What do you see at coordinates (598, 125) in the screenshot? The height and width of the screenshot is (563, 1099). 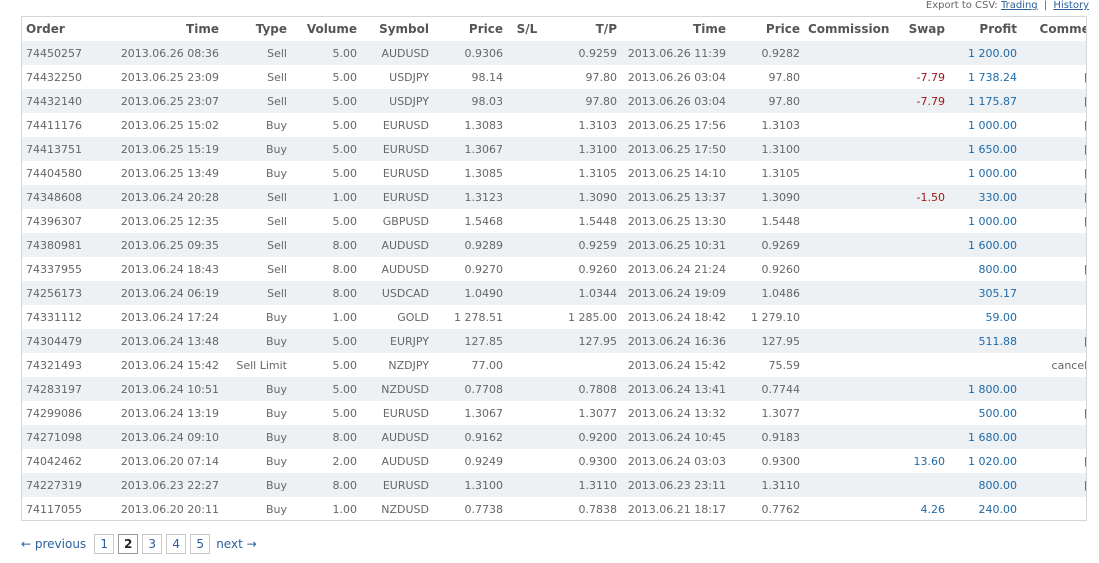 I see `cell-tp: 1.3103` at bounding box center [598, 125].